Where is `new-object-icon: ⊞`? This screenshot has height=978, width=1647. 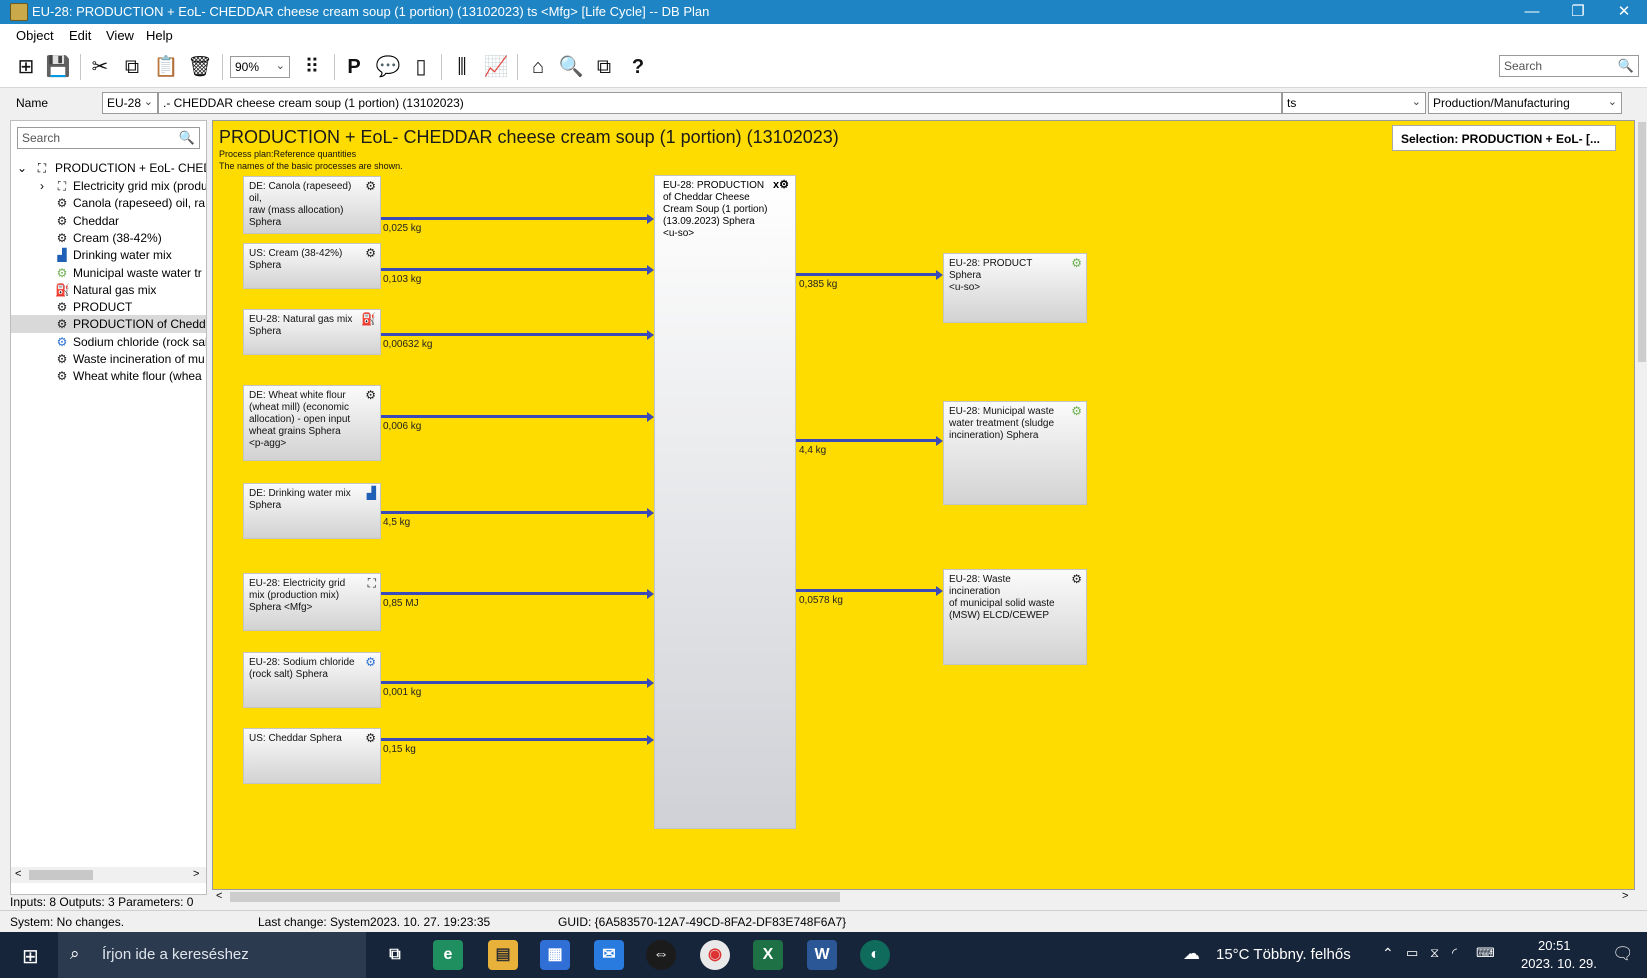
new-object-icon: ⊞ is located at coordinates (26, 67).